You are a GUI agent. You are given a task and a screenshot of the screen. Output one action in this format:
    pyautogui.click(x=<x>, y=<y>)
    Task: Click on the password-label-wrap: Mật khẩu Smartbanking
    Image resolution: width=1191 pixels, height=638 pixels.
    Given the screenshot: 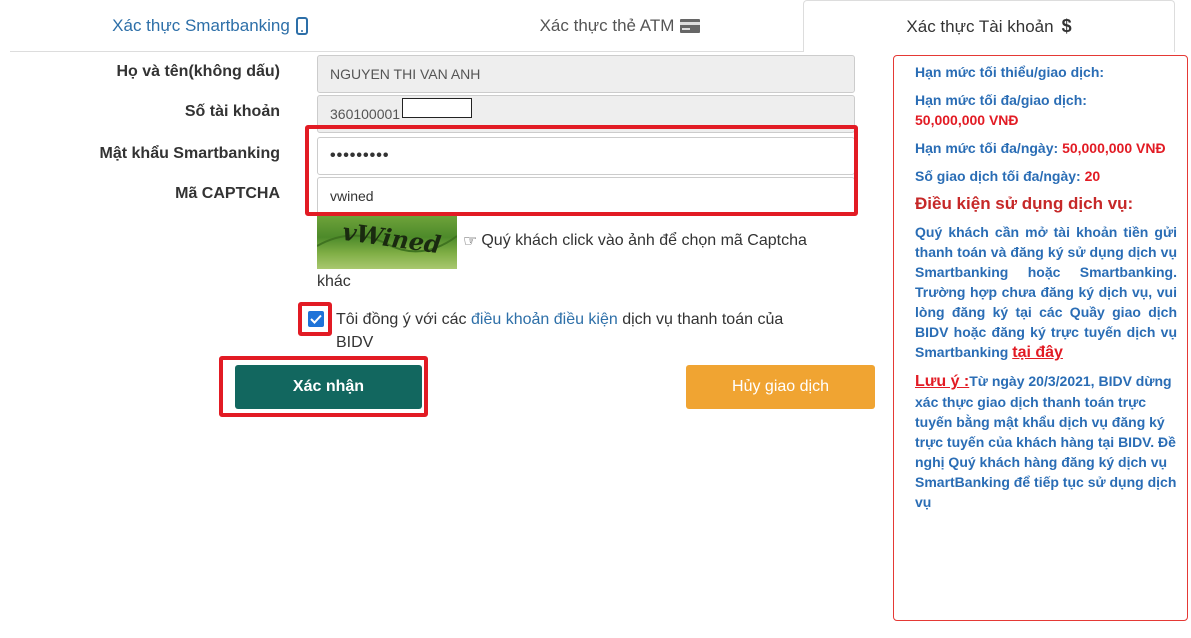 What is the action you would take?
    pyautogui.click(x=160, y=155)
    